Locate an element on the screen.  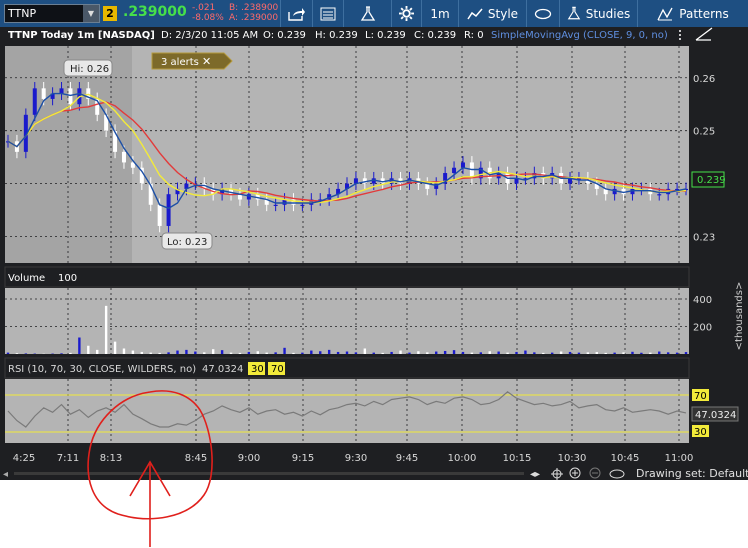
patterns-menu-button: Patterns is located at coordinates (692, 13).